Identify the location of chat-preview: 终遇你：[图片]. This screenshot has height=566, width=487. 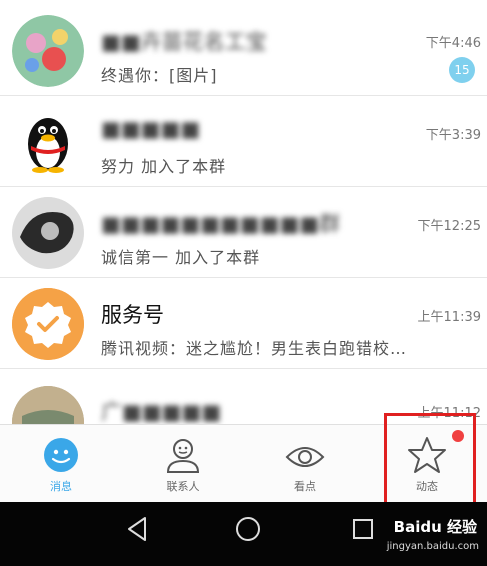
(159, 75).